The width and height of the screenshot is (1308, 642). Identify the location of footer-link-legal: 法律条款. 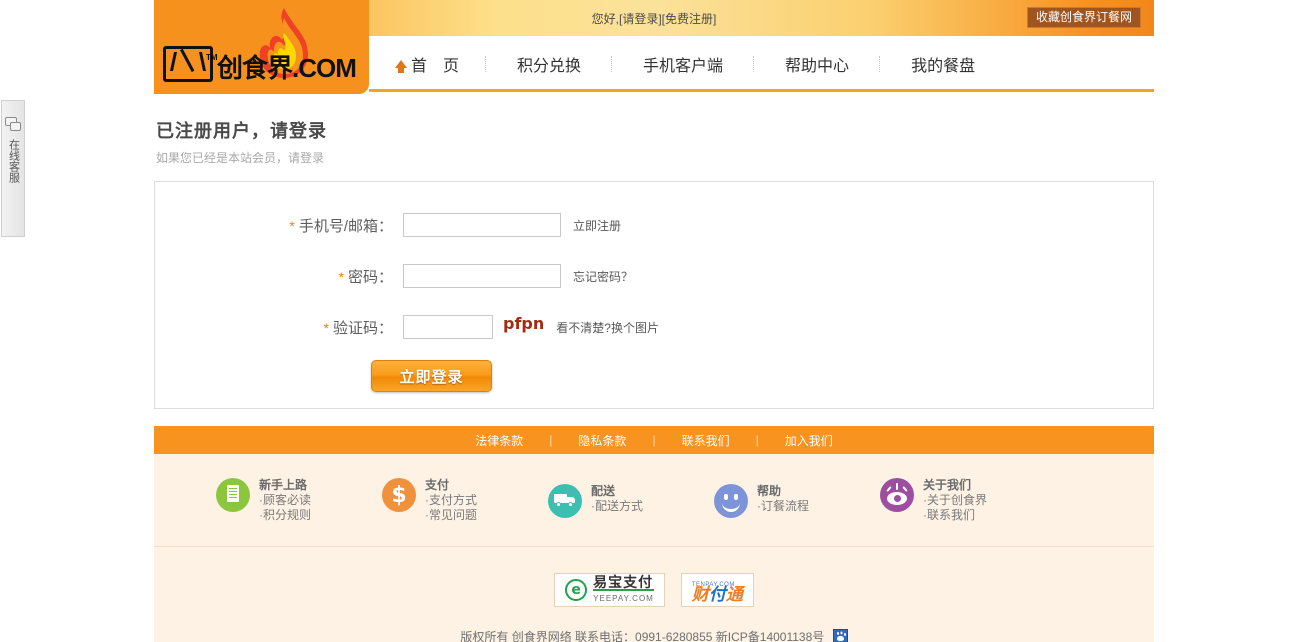
(499, 440).